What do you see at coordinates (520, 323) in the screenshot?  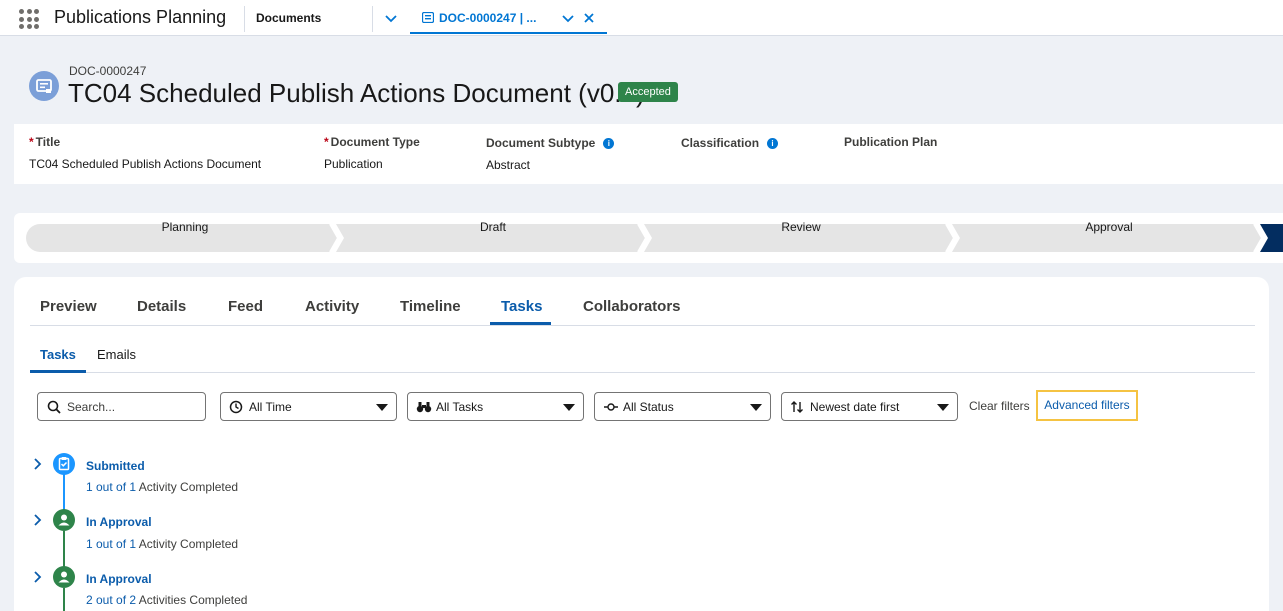 I see `active-tab-indicator` at bounding box center [520, 323].